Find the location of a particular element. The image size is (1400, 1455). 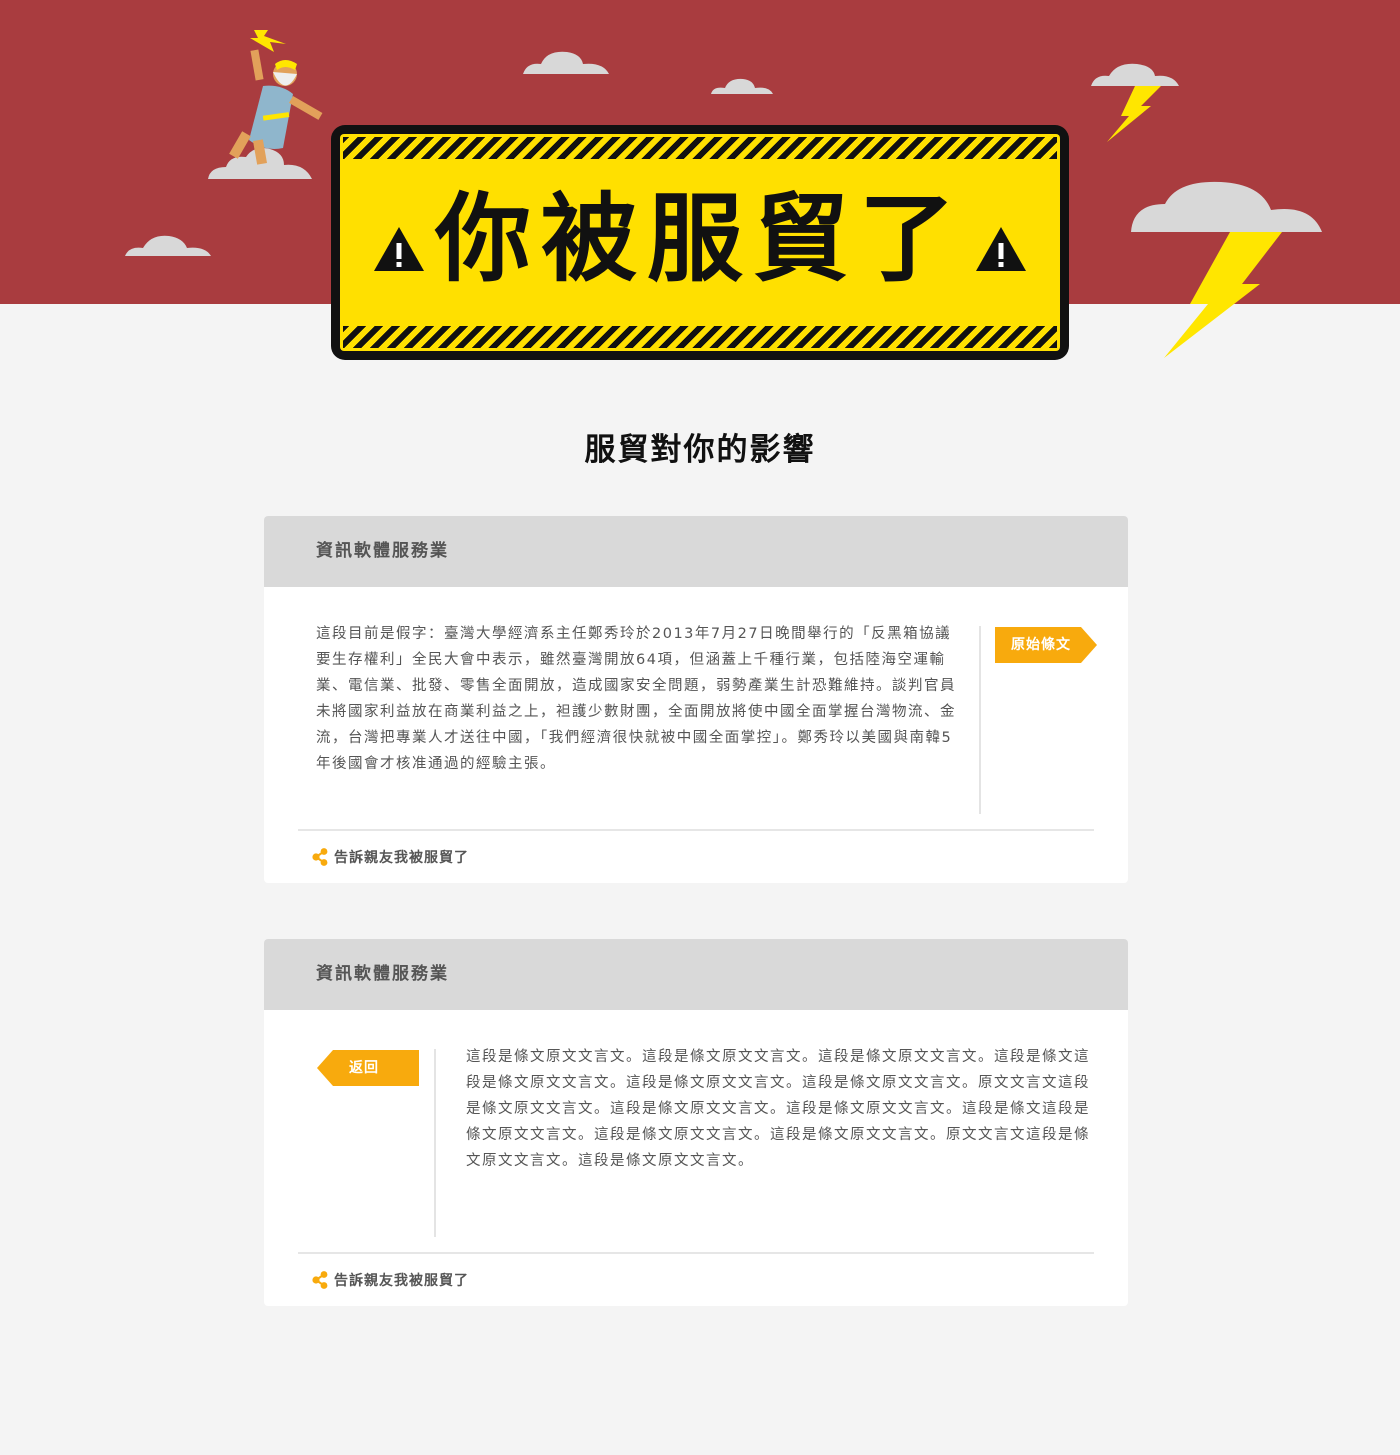

sign-title: 你被服貿了 is located at coordinates (700, 239).